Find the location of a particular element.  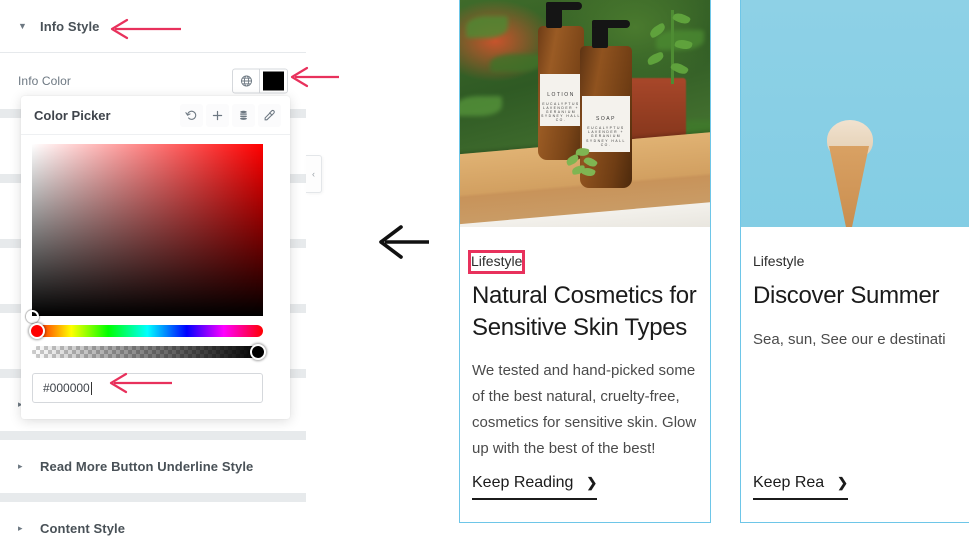

globe-icon is located at coordinates (246, 81).